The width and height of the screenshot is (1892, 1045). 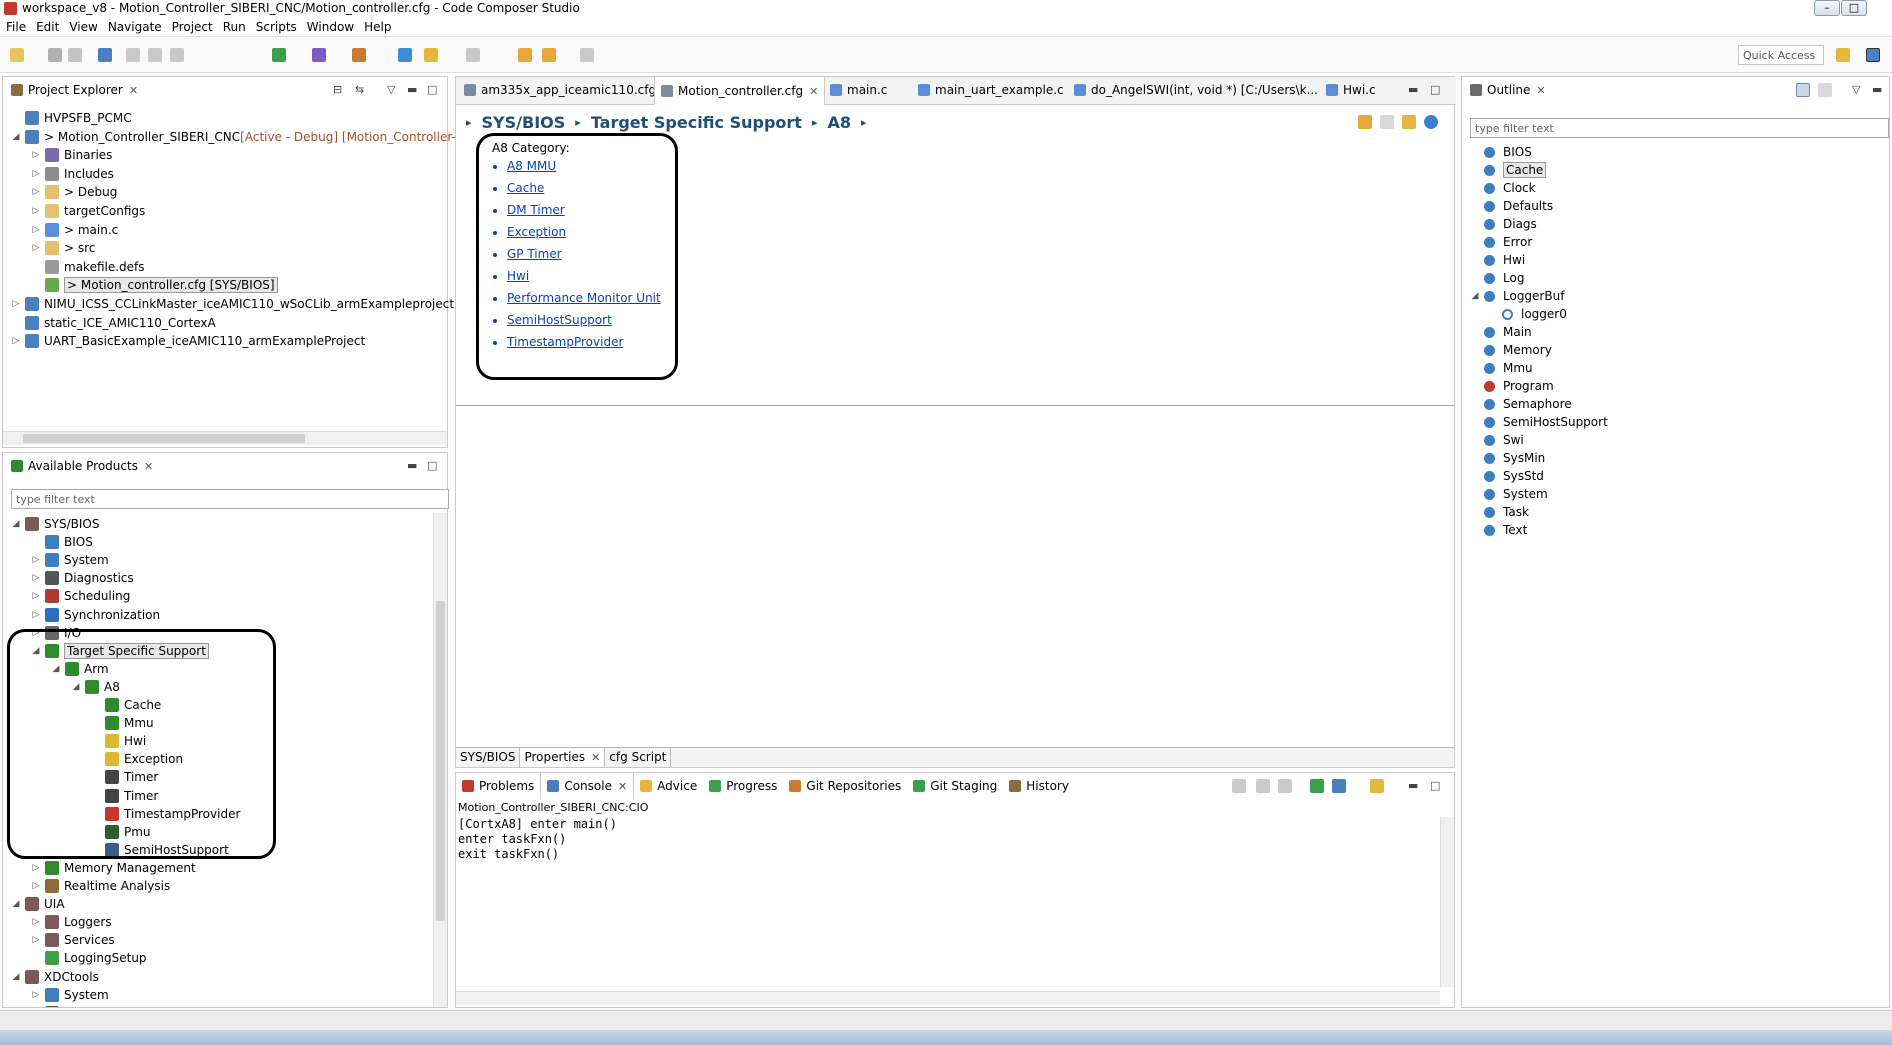 What do you see at coordinates (1679, 128) in the screenshot?
I see `outline-filter-input: type filter text` at bounding box center [1679, 128].